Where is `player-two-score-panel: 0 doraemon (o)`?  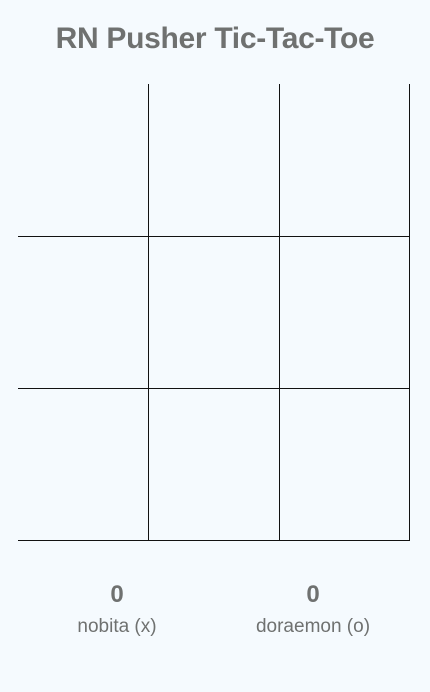
player-two-score-panel: 0 doraemon (o) is located at coordinates (313, 610).